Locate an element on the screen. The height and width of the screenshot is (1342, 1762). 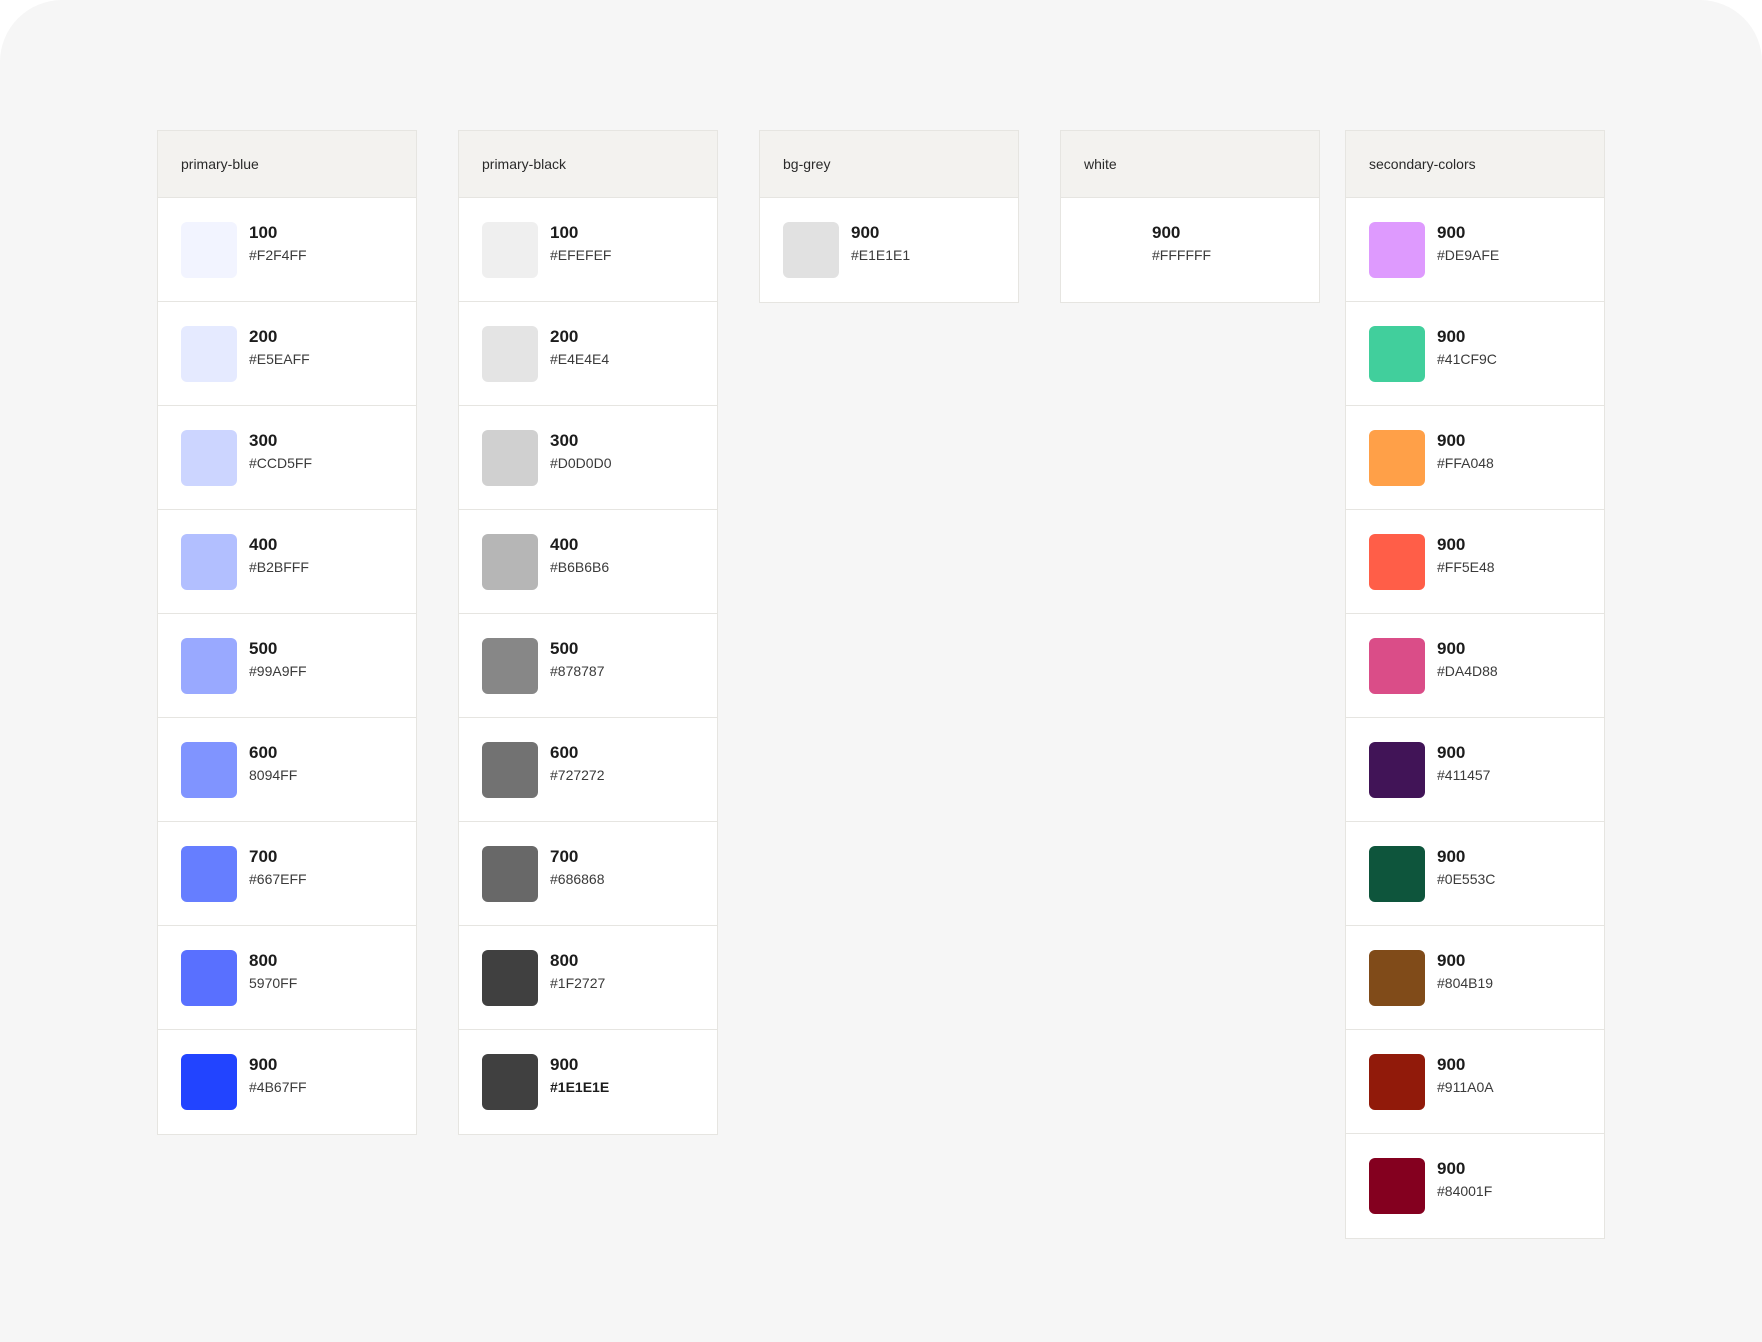
swatch-row: 700 #667EFF is located at coordinates (287, 874).